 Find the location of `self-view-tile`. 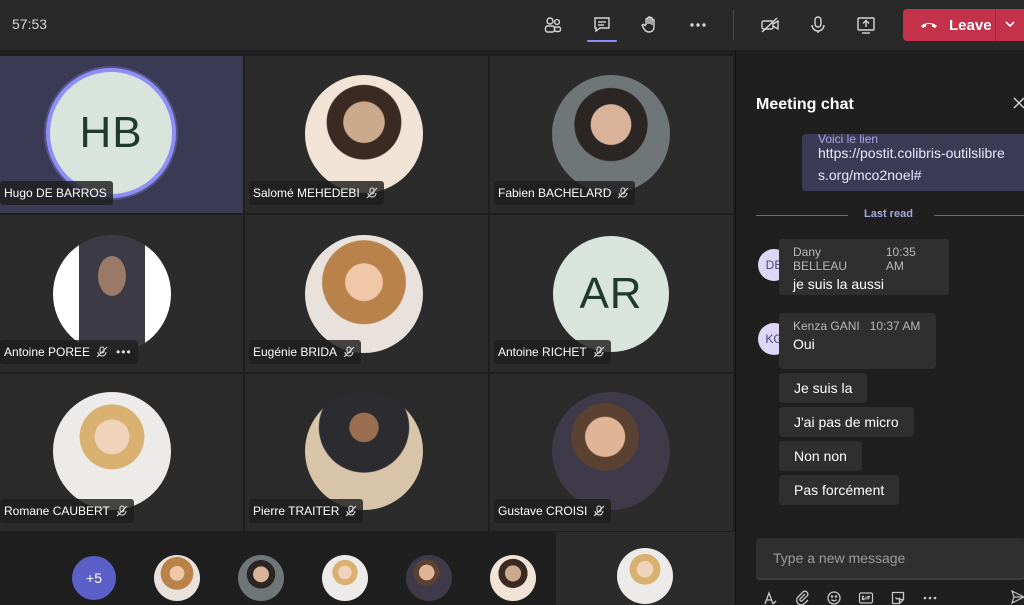

self-view-tile is located at coordinates (645, 568).